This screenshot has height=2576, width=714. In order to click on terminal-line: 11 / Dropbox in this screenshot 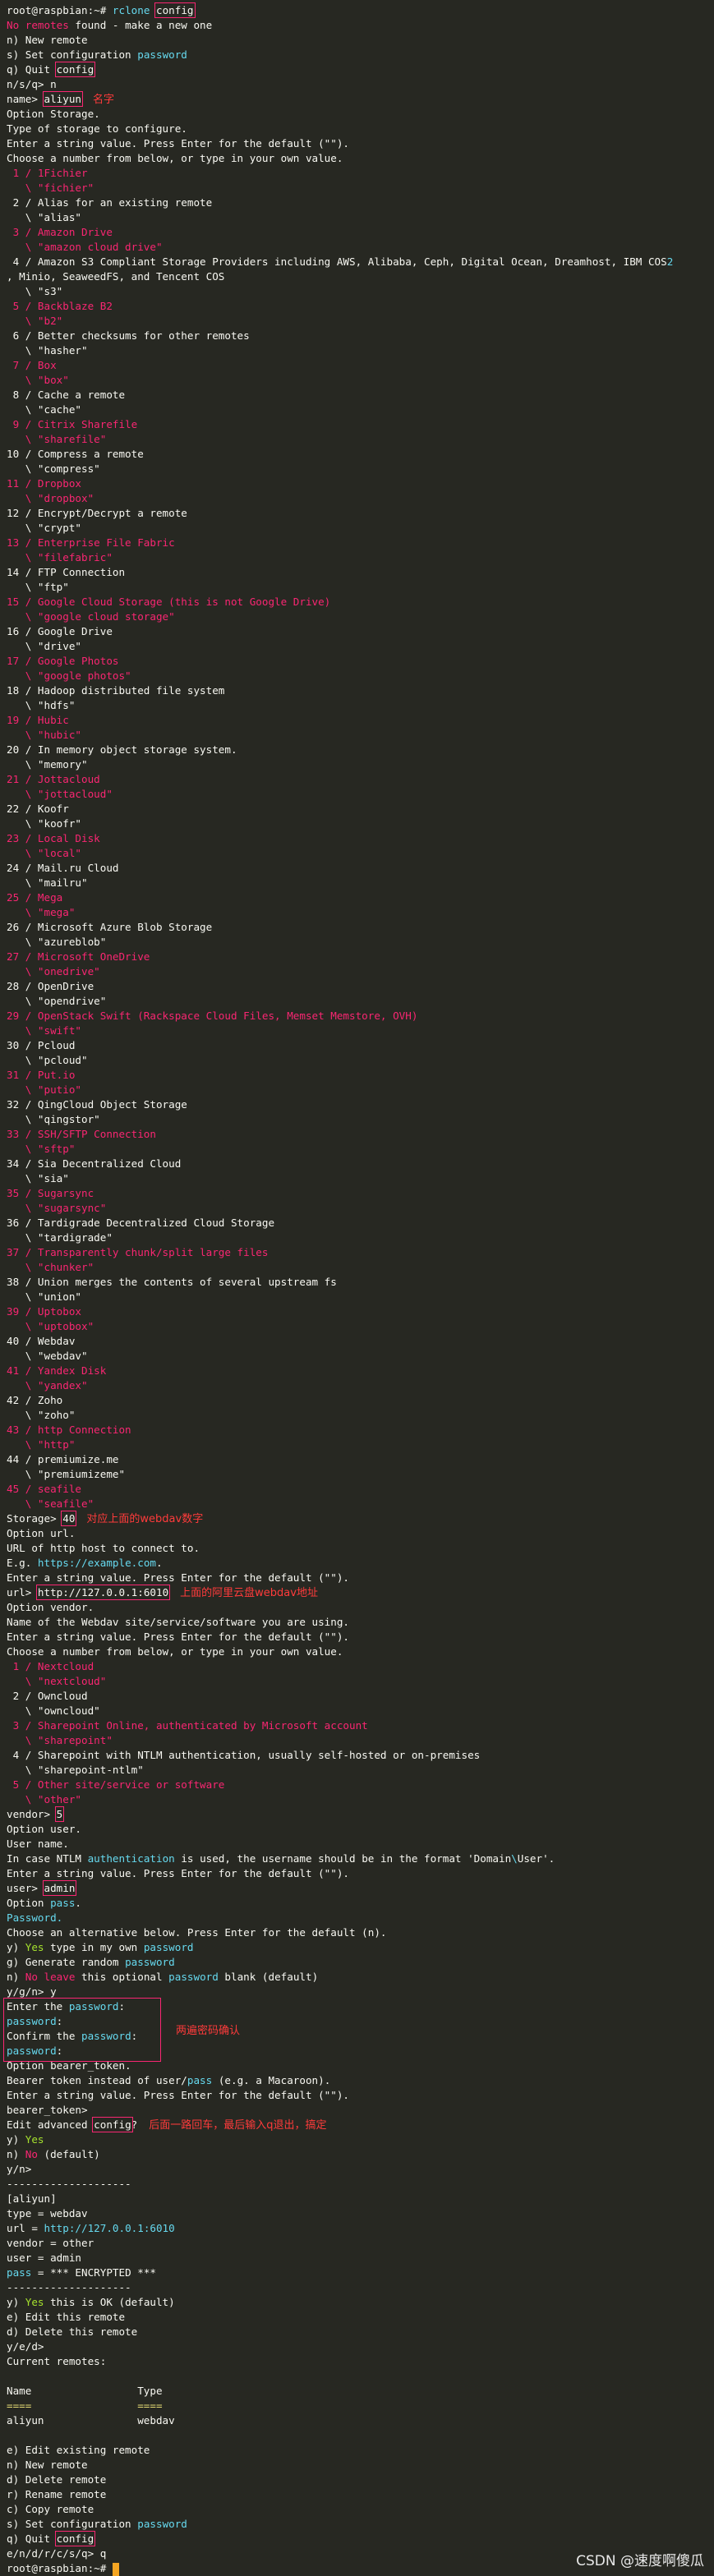, I will do `click(358, 484)`.